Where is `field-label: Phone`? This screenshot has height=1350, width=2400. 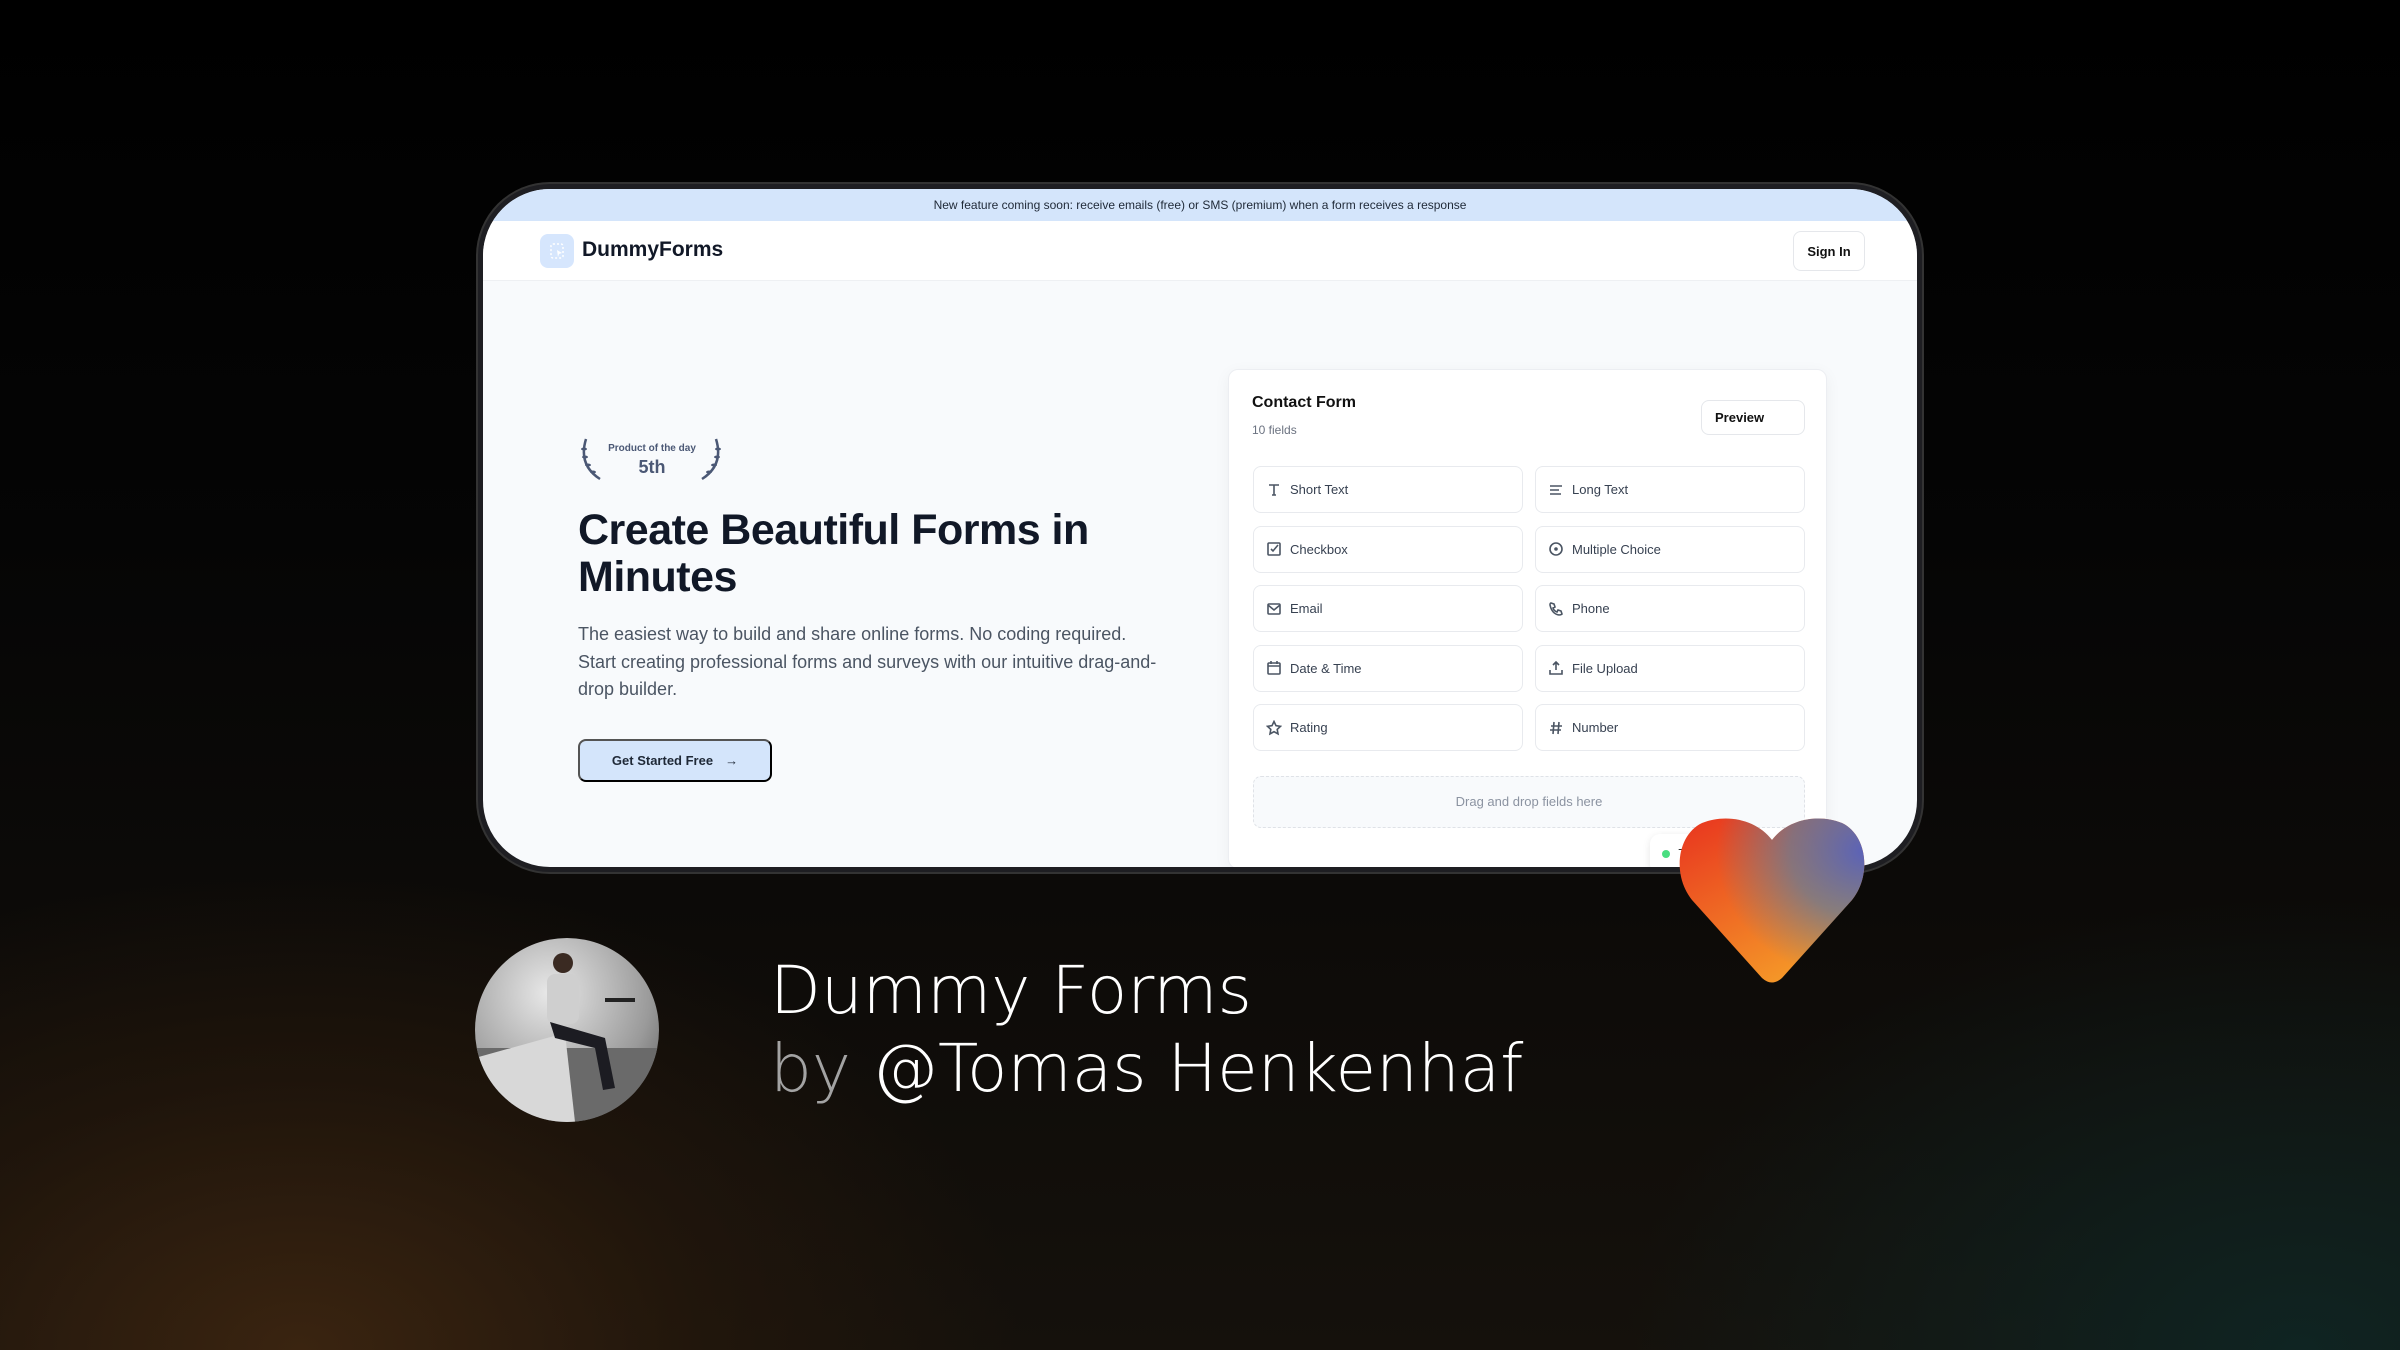
field-label: Phone is located at coordinates (1591, 608).